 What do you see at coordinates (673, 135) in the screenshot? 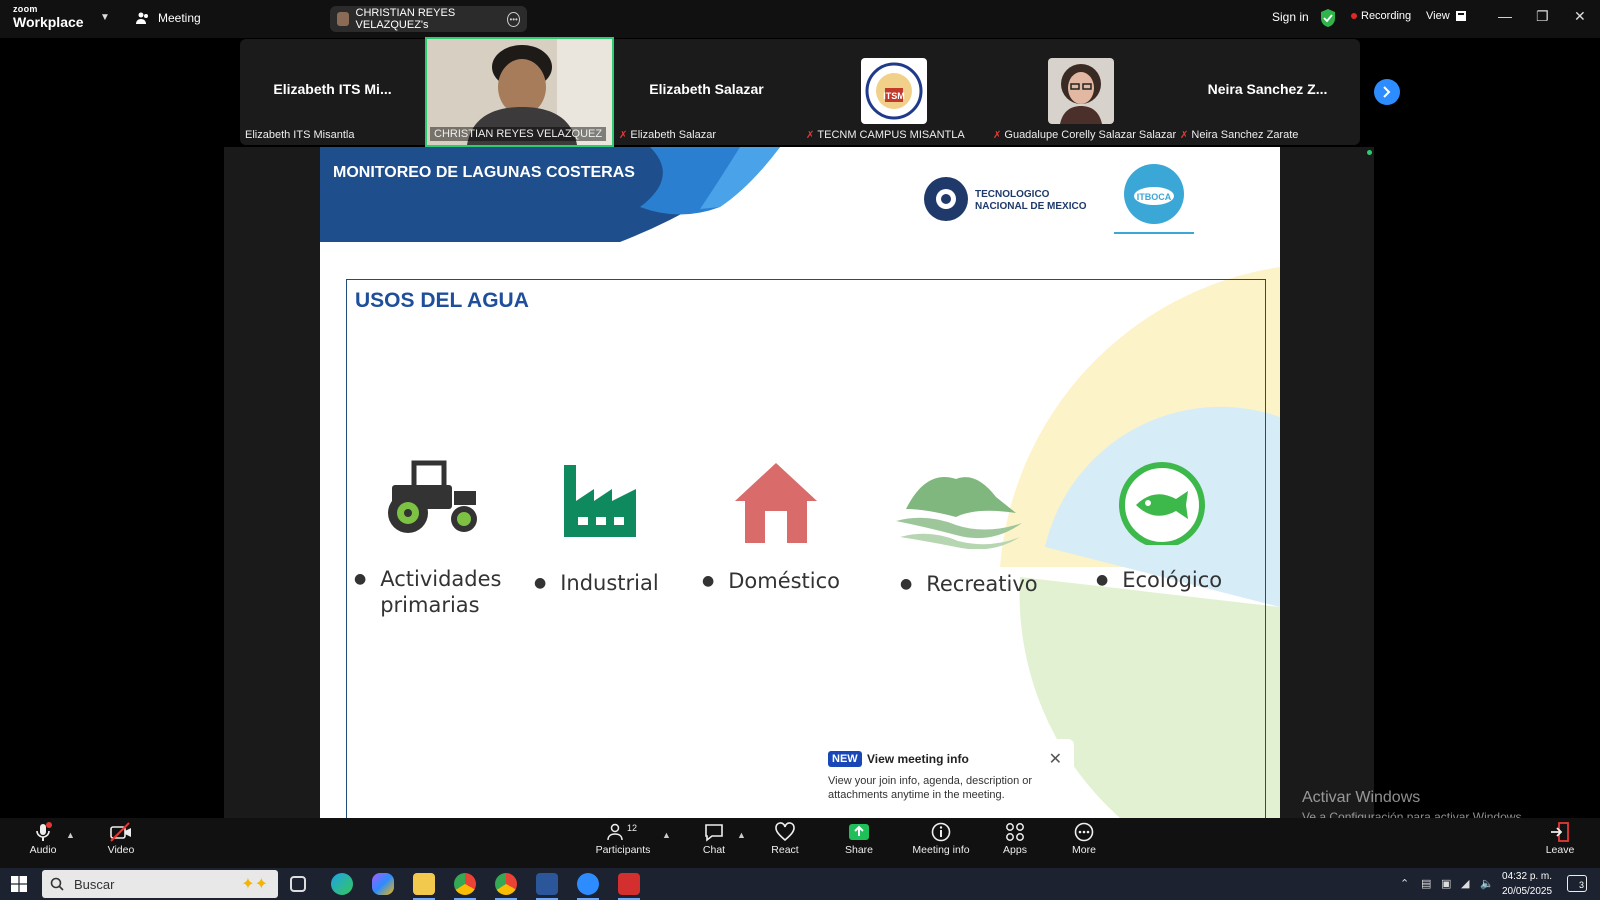
I see `participant-name: Elizabeth Salazar` at bounding box center [673, 135].